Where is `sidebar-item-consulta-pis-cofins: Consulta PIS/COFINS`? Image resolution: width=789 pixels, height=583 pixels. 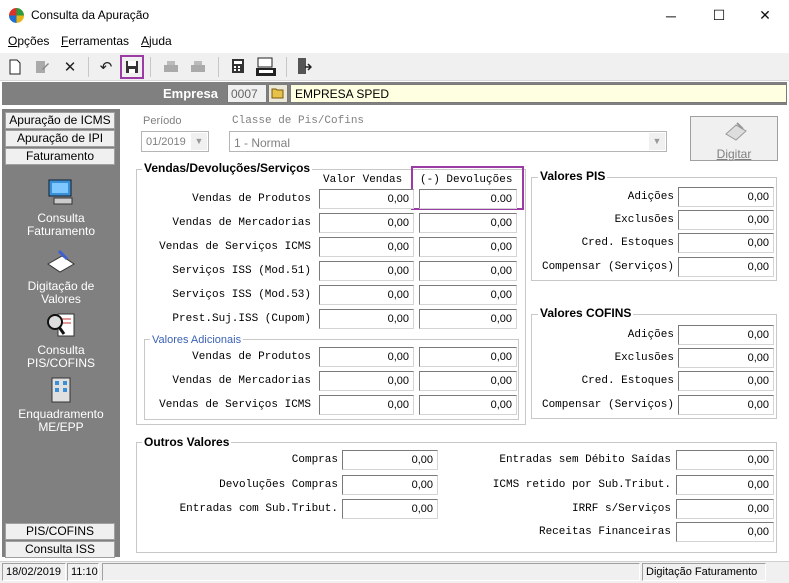 sidebar-item-consulta-pis-cofins: Consulta PIS/COFINS is located at coordinates (61, 340).